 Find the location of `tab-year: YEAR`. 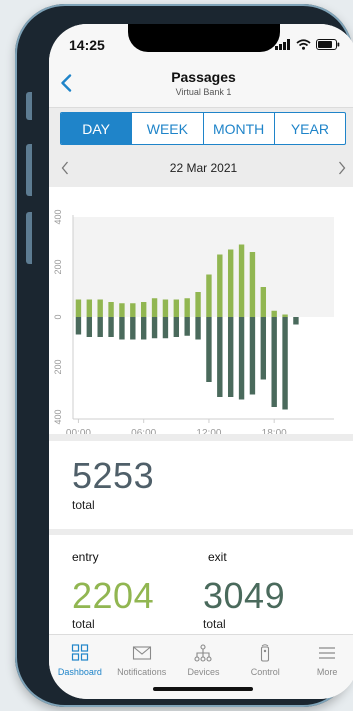

tab-year: YEAR is located at coordinates (310, 128).